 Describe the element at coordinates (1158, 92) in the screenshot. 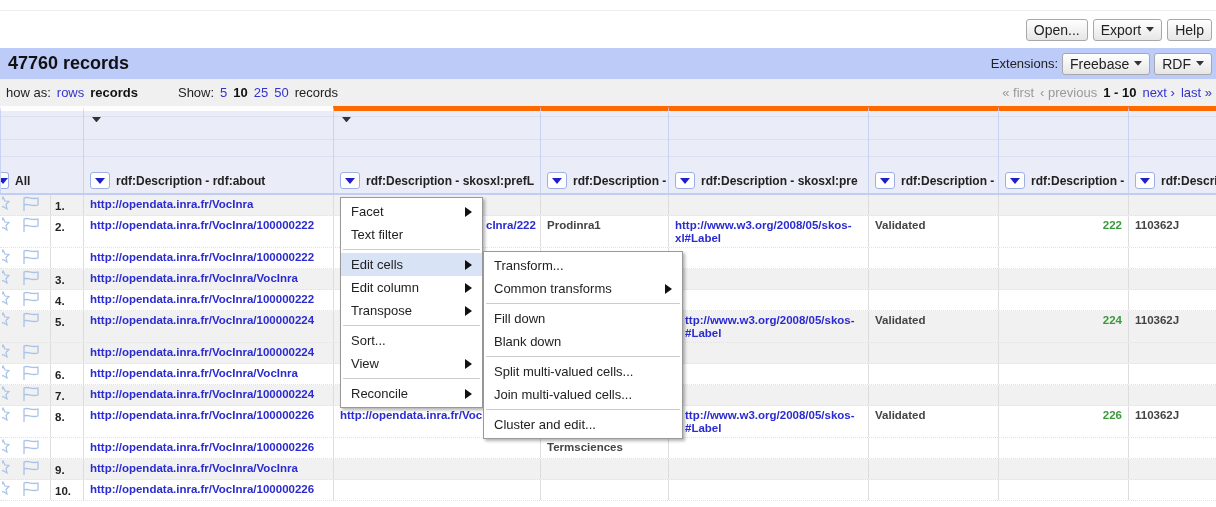

I see `pager-link: next ›` at that location.